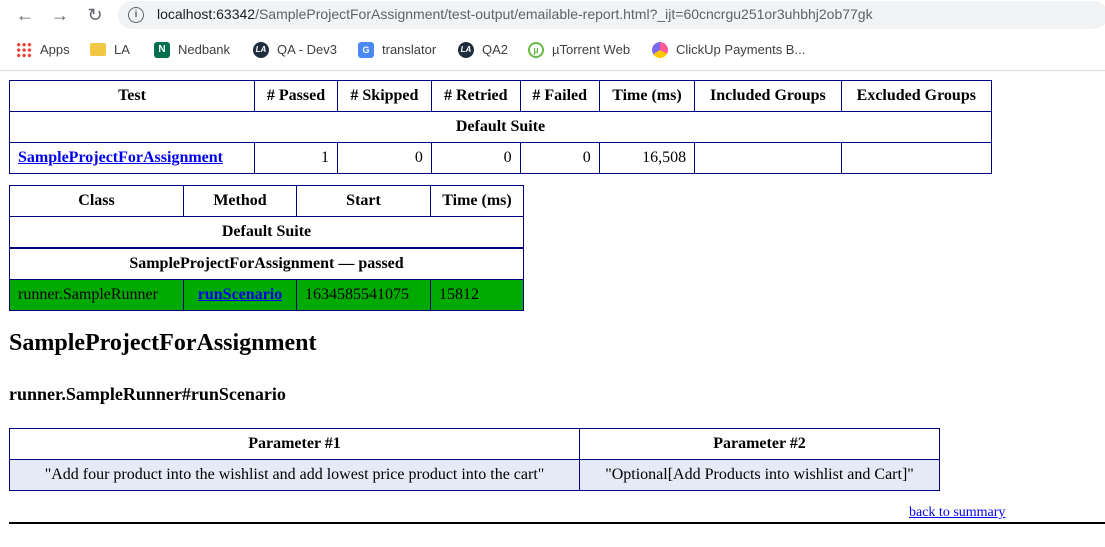 This screenshot has height=547, width=1105. What do you see at coordinates (120, 157) in the screenshot?
I see `test-link: SampleProjectForAssignment` at bounding box center [120, 157].